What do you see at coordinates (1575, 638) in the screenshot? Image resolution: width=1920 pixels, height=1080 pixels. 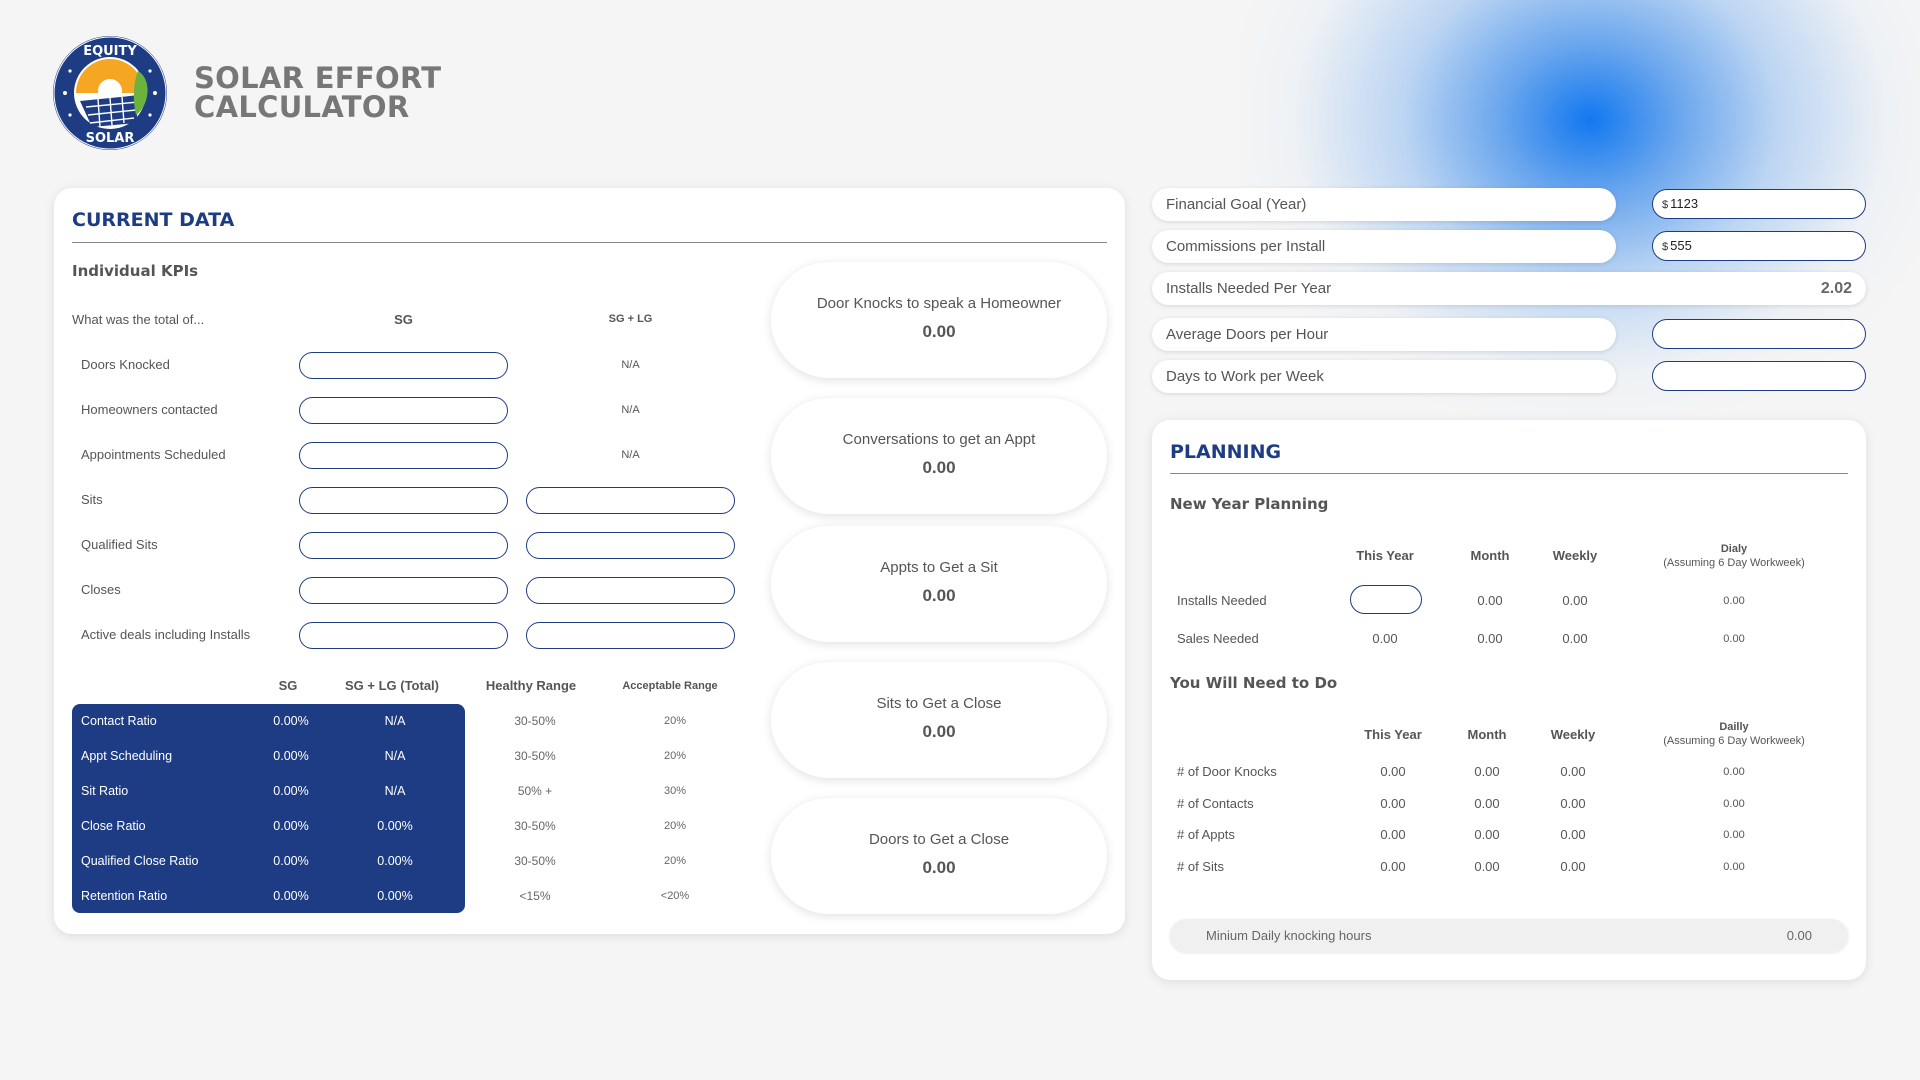 I see `sales-weekly: 0.00` at bounding box center [1575, 638].